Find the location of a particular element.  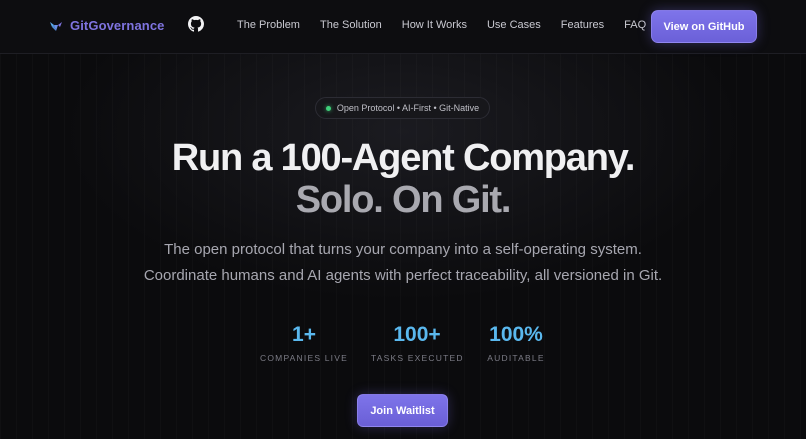

badge-text: Open Protocol • AI-First • Git-Native is located at coordinates (408, 108).